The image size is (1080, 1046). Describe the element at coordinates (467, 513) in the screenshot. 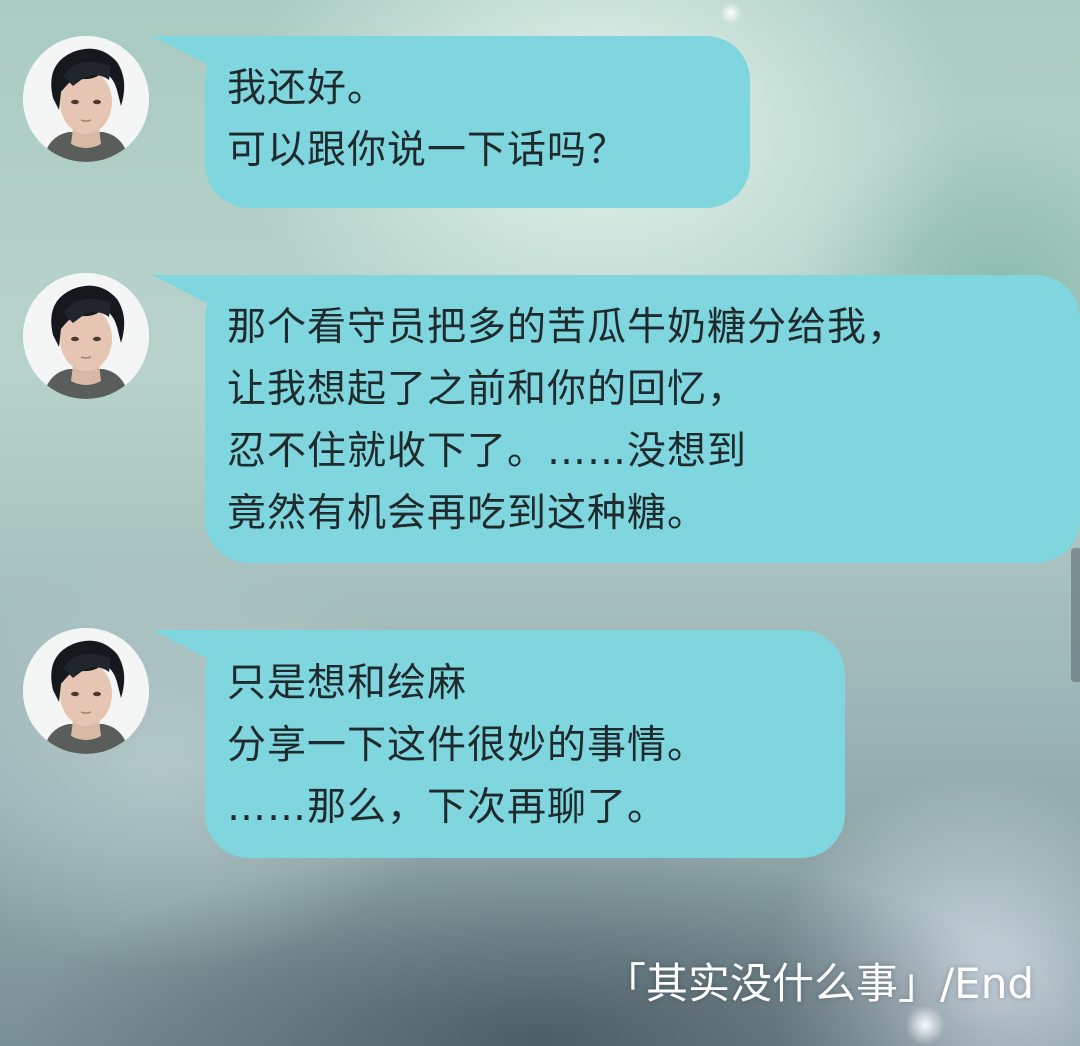

I see `message-text-line: 竟然有机会再吃到这种糖。` at that location.